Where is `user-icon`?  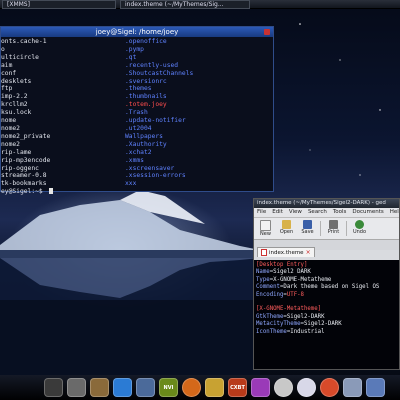
user-icon is located at coordinates (375, 387).